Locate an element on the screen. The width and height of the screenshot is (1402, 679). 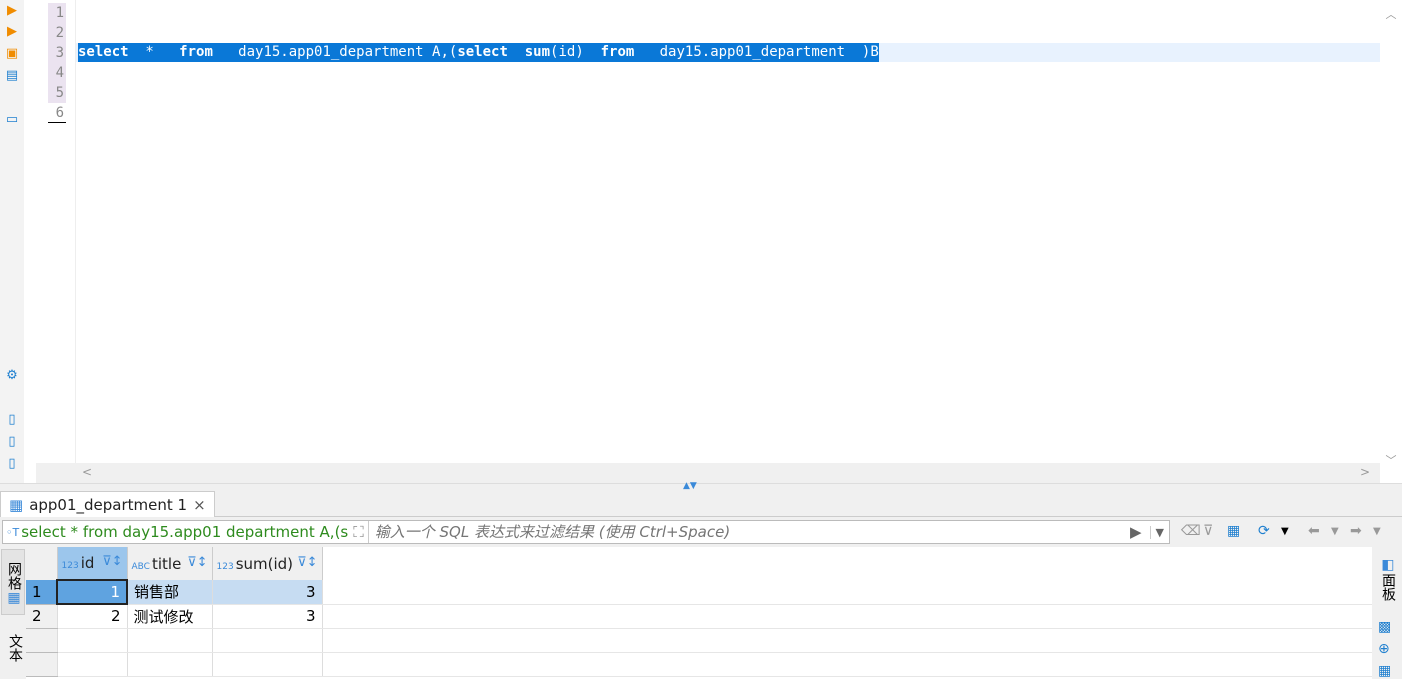
view-mode-tabs: 网格▦ 文本 is located at coordinates (13, 613).